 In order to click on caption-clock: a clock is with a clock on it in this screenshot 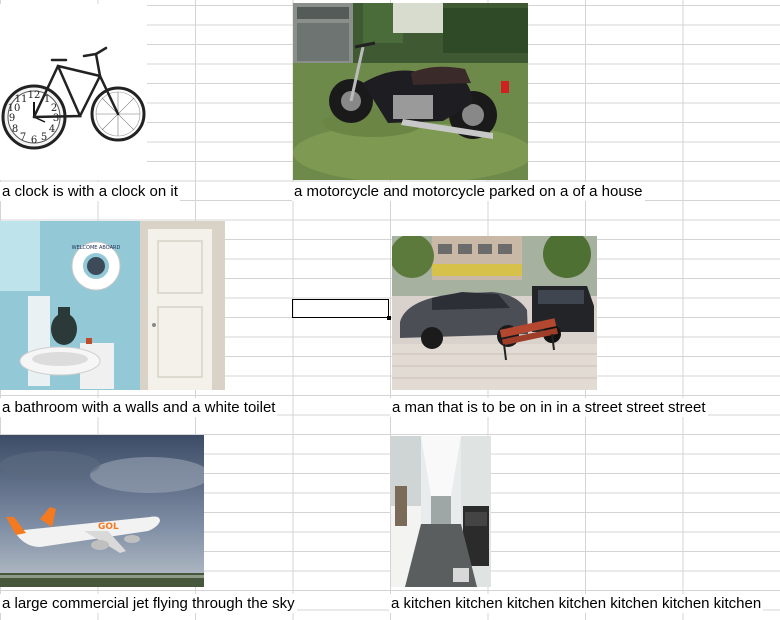, I will do `click(90, 191)`.